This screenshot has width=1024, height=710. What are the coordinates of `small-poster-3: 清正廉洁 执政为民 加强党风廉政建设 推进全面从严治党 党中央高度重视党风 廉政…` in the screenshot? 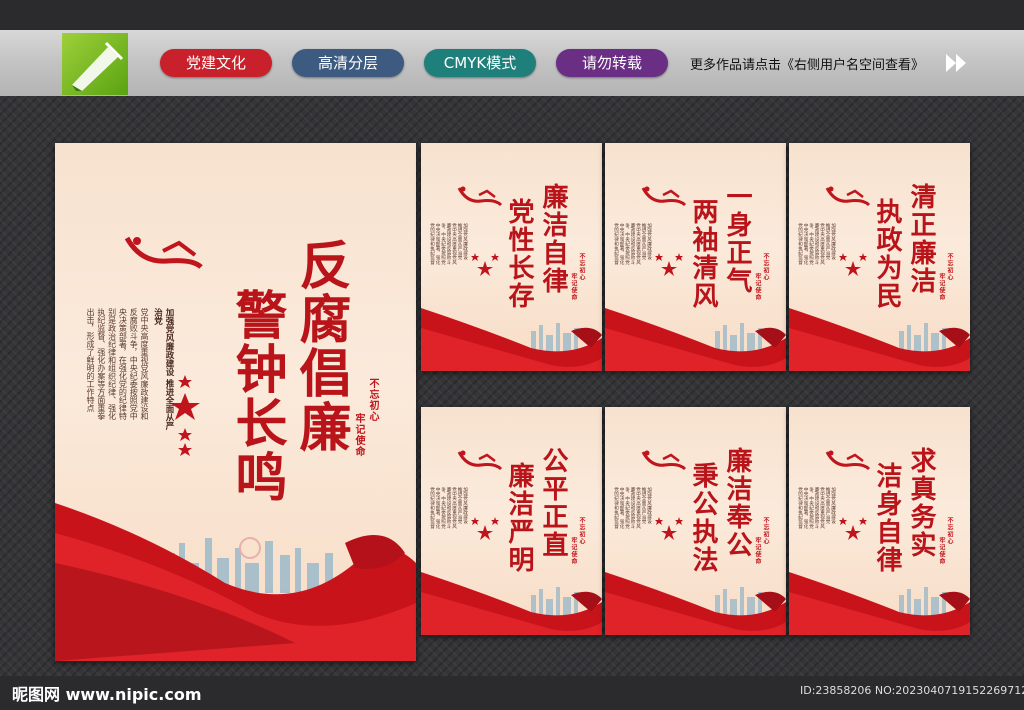 It's located at (879, 257).